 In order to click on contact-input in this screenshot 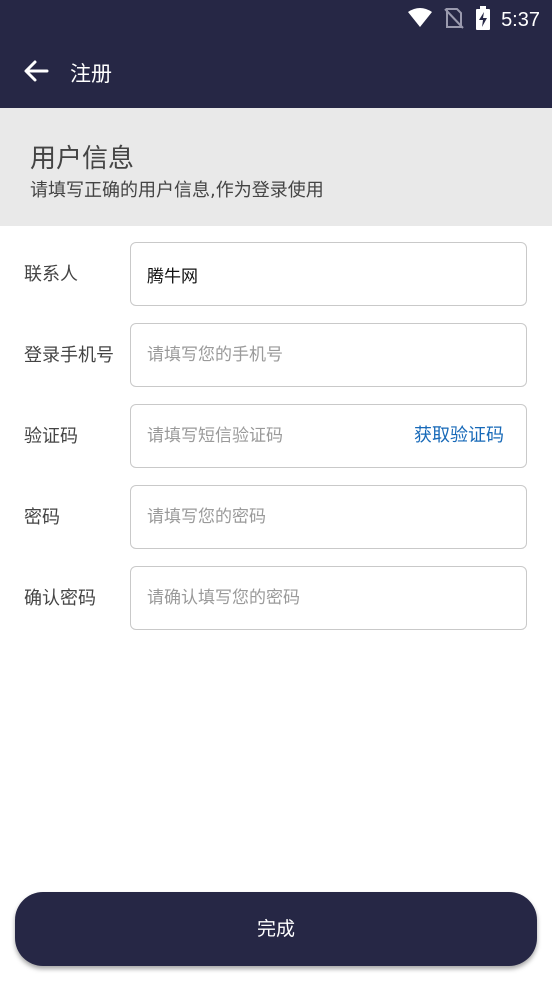, I will do `click(327, 274)`.